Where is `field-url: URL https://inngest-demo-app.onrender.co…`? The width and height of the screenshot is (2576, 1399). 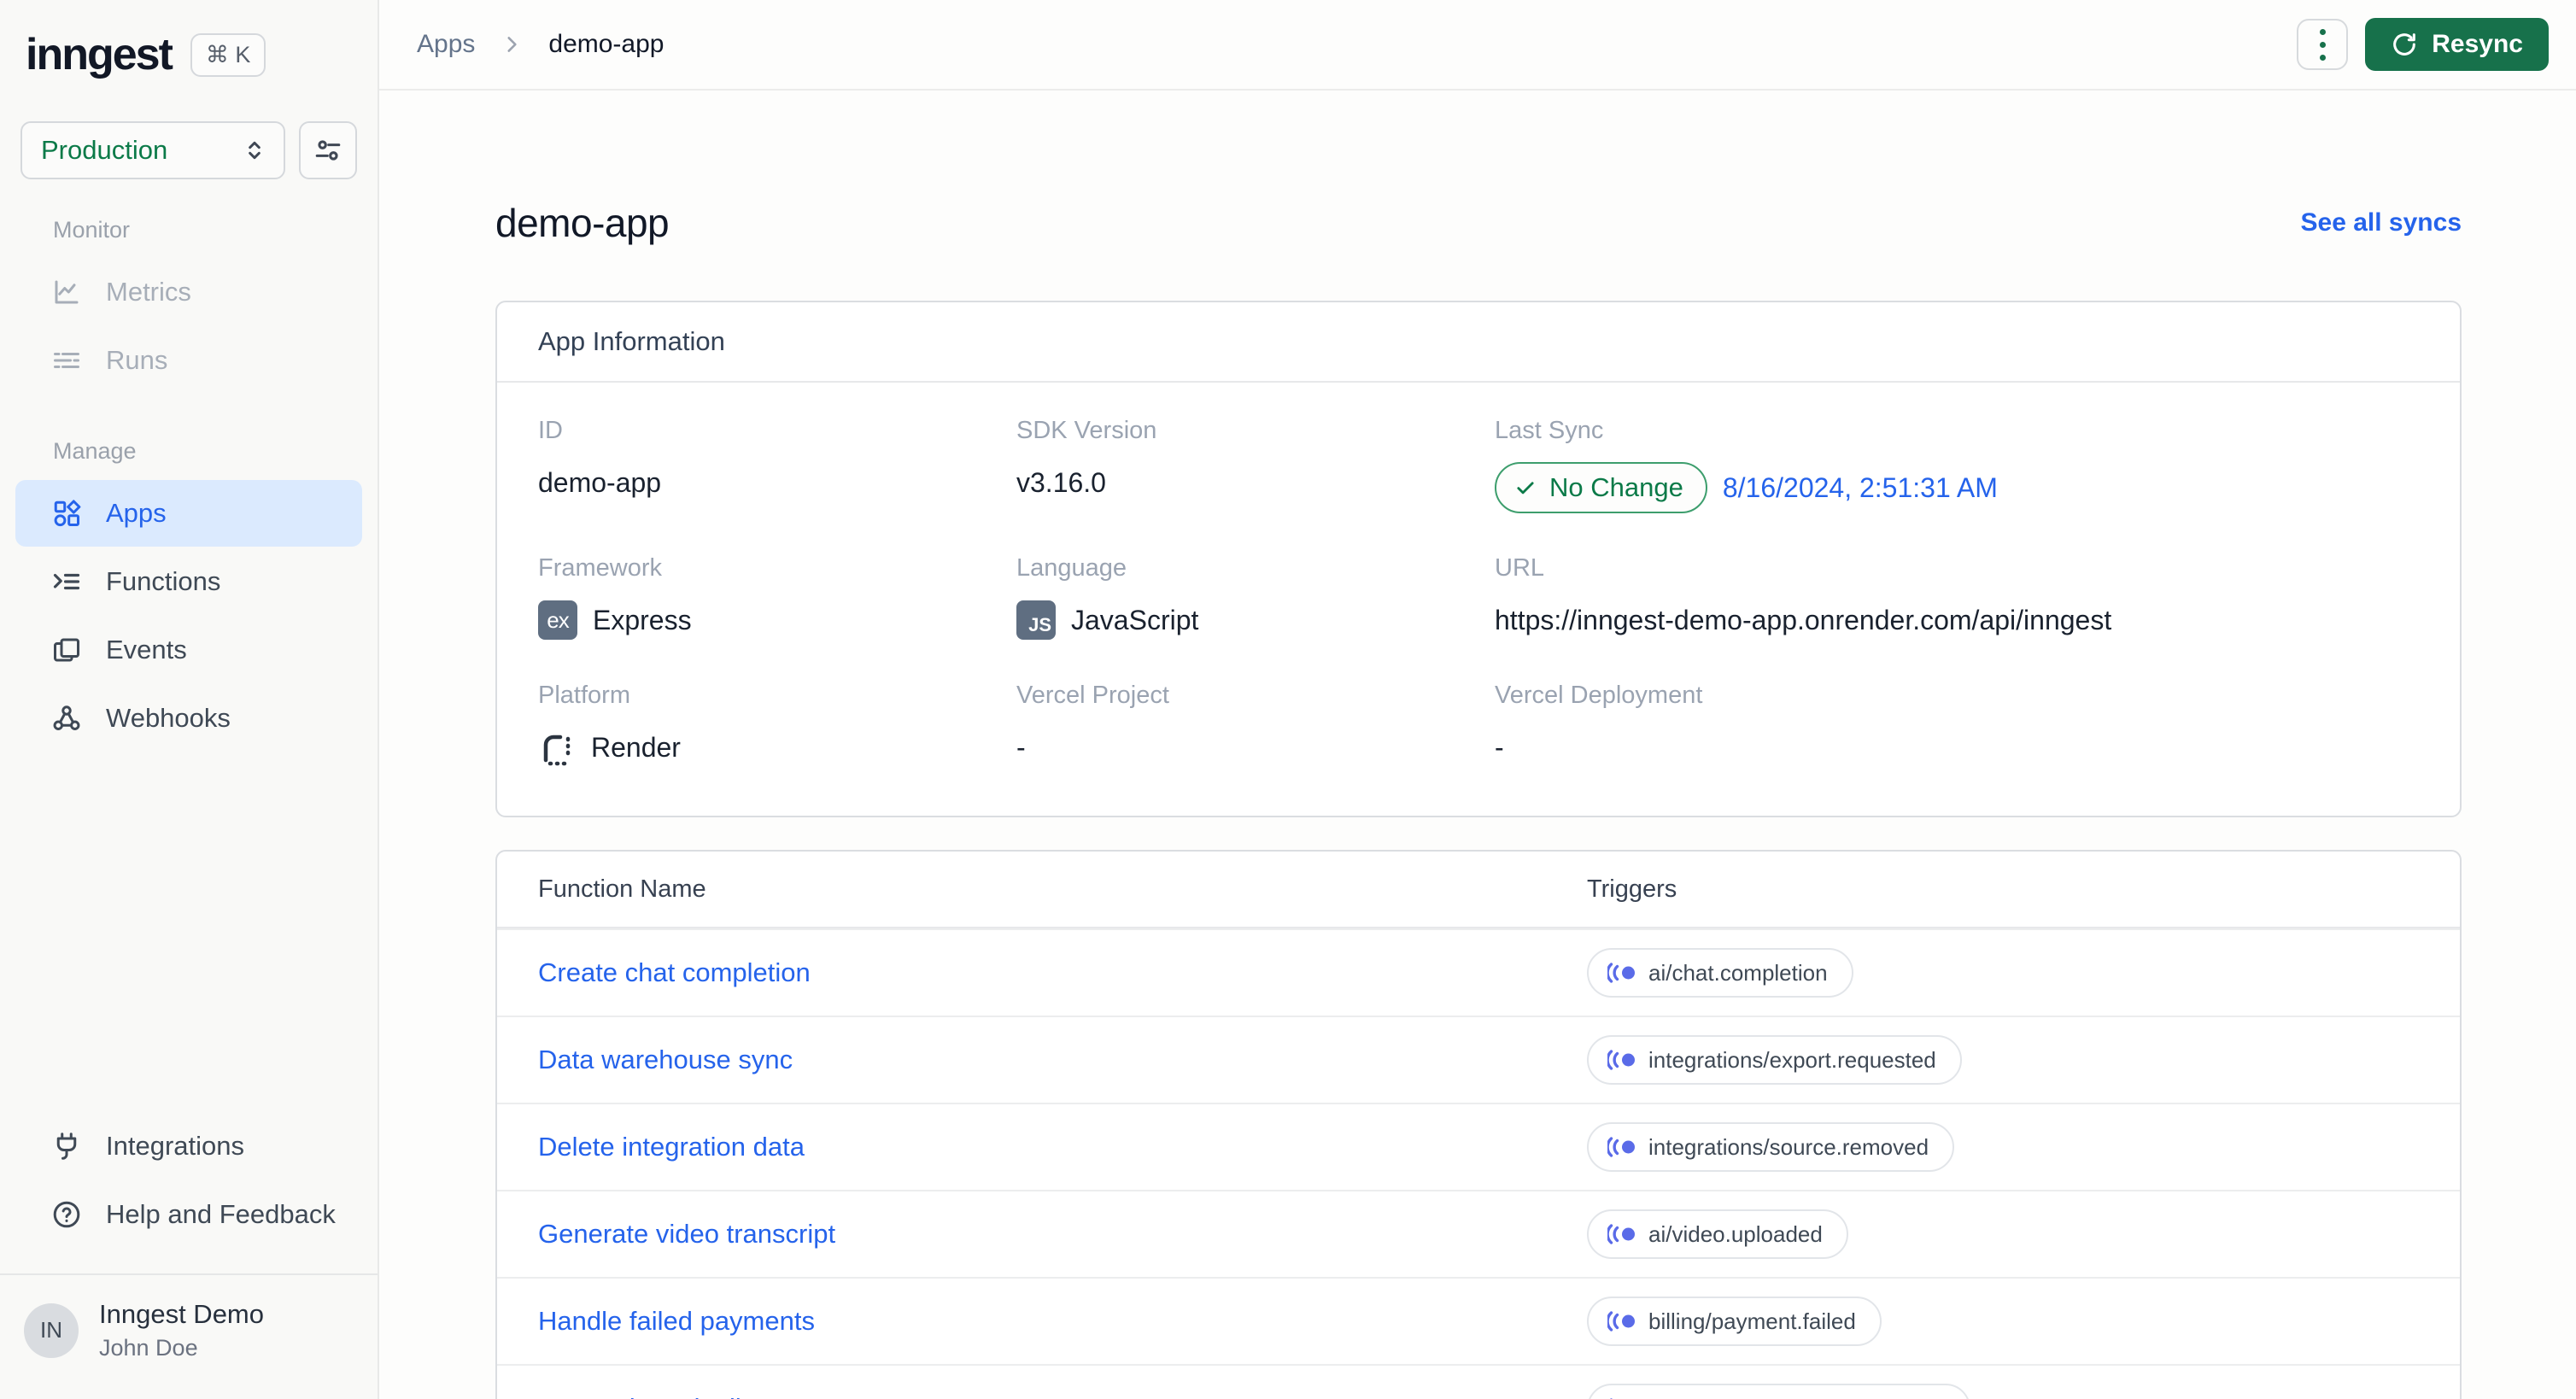 field-url: URL https://inngest-demo-app.onrender.co… is located at coordinates (1803, 594).